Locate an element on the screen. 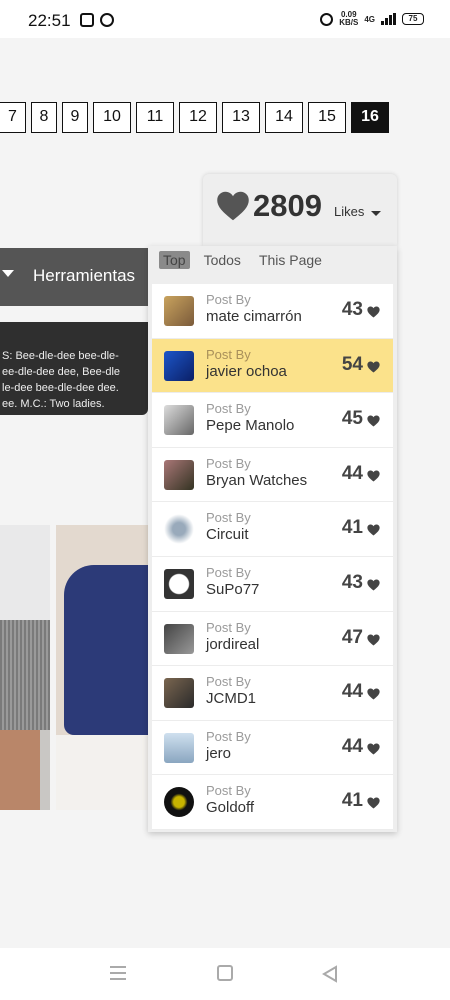 This screenshot has height=1000, width=450. menu-icon is located at coordinates (118, 973).